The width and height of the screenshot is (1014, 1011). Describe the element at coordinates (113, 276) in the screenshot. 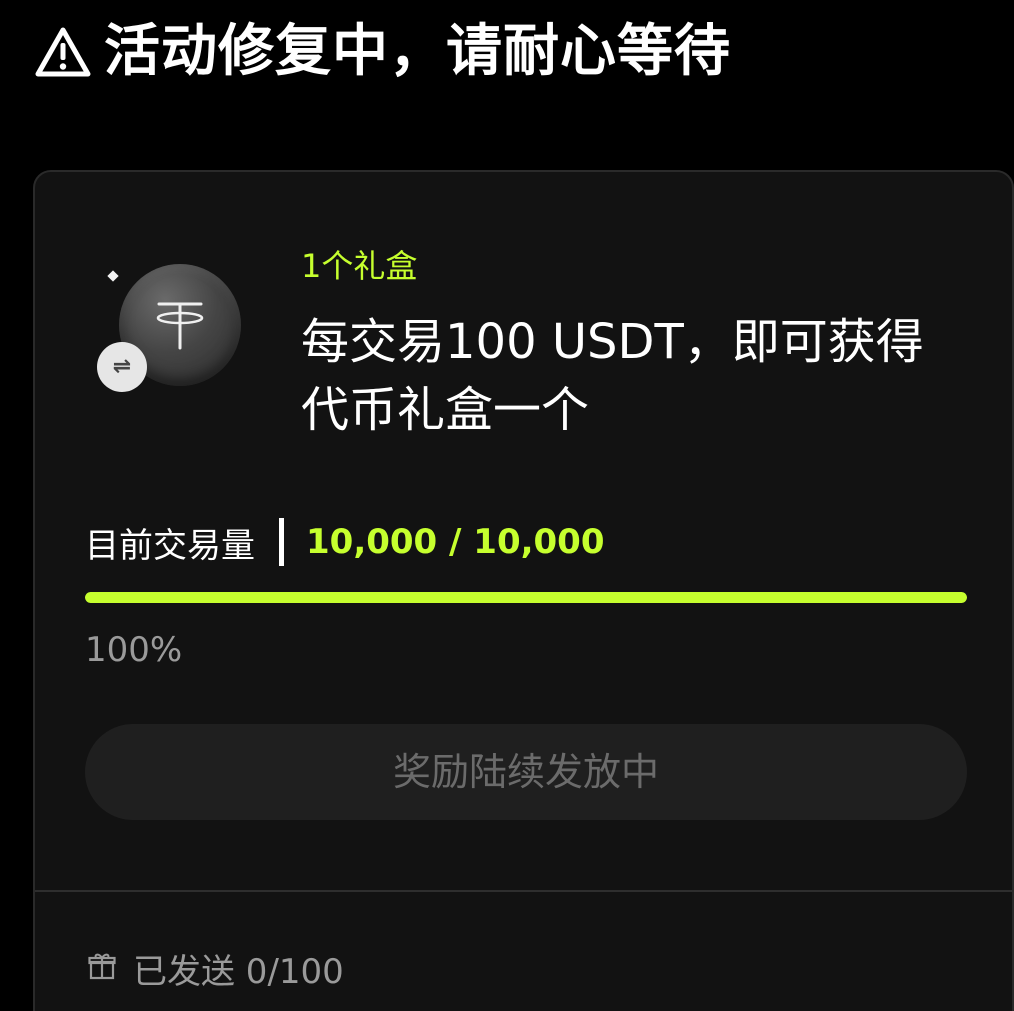

I see `sparkle-icon` at that location.